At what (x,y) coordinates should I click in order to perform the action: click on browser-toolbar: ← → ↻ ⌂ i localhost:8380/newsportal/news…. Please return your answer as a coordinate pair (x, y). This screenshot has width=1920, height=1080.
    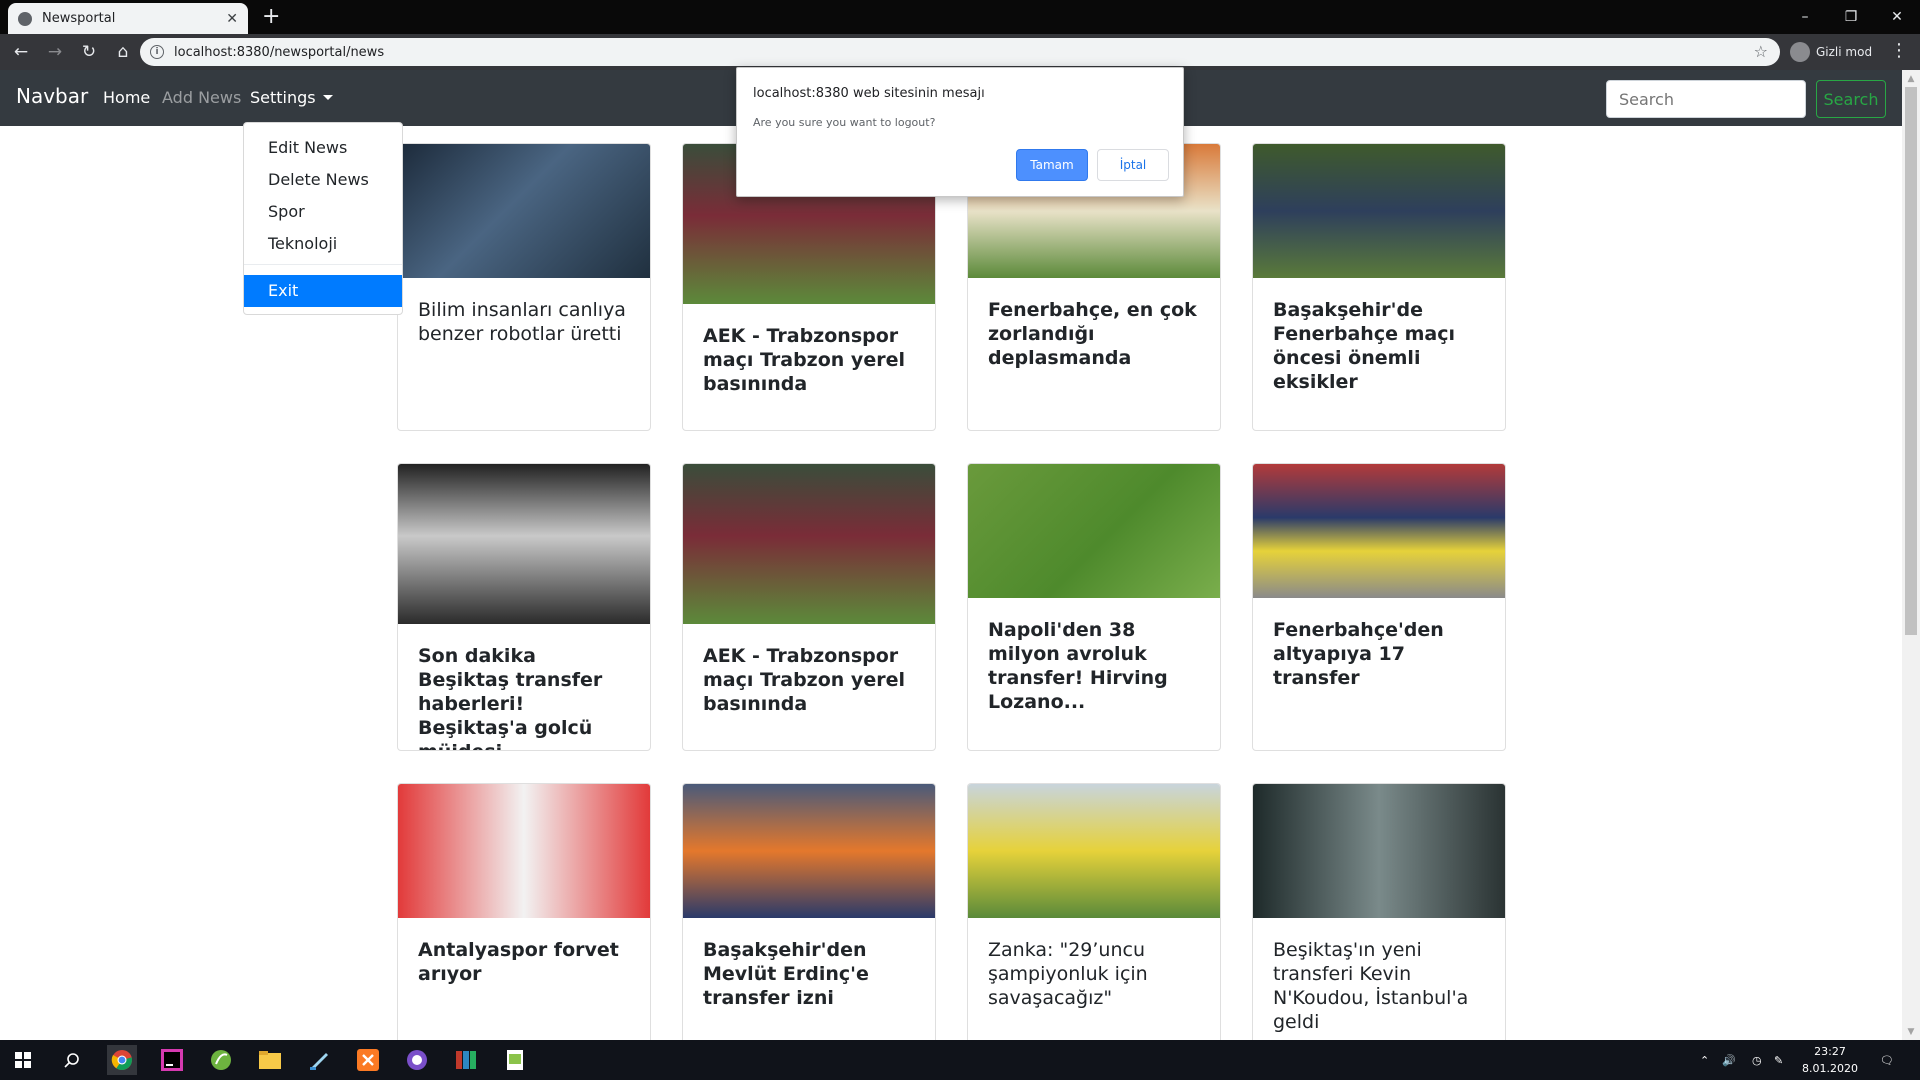
    Looking at the image, I should click on (960, 52).